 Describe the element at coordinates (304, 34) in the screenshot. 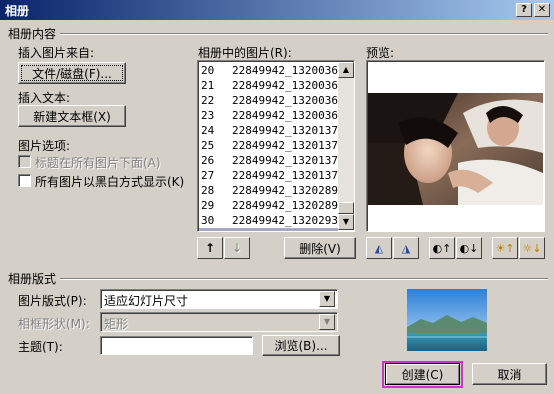

I see `album-content-divider` at that location.